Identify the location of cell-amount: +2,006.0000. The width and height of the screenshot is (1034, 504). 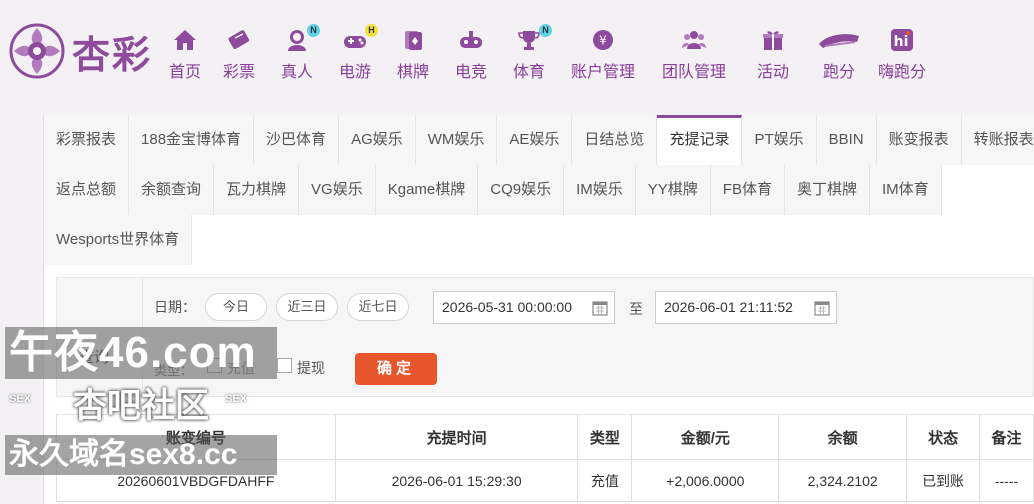
(705, 480).